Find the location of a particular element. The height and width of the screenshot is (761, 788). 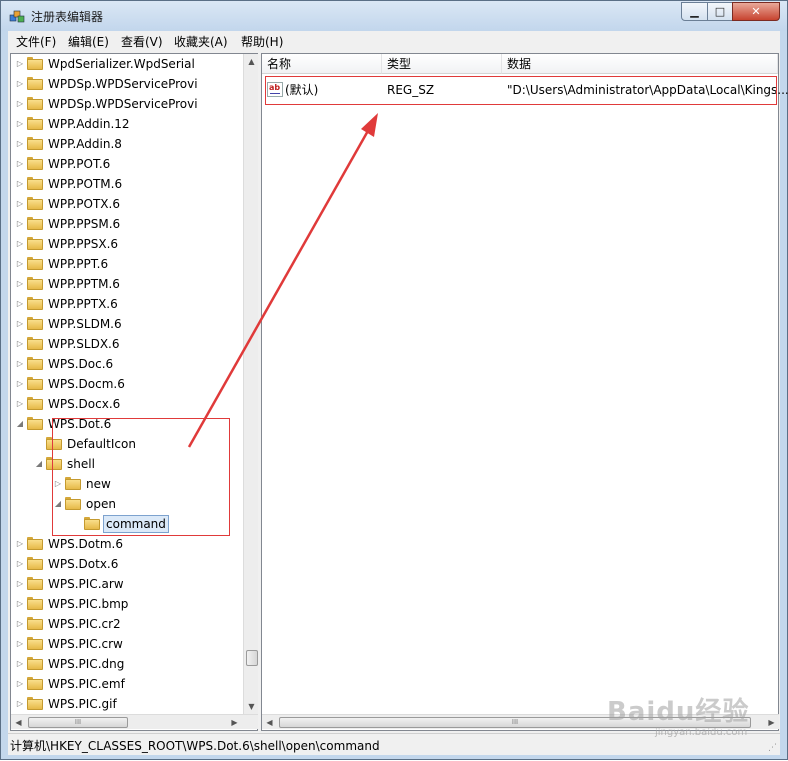

tree-scroll-thumb is located at coordinates (252, 658).